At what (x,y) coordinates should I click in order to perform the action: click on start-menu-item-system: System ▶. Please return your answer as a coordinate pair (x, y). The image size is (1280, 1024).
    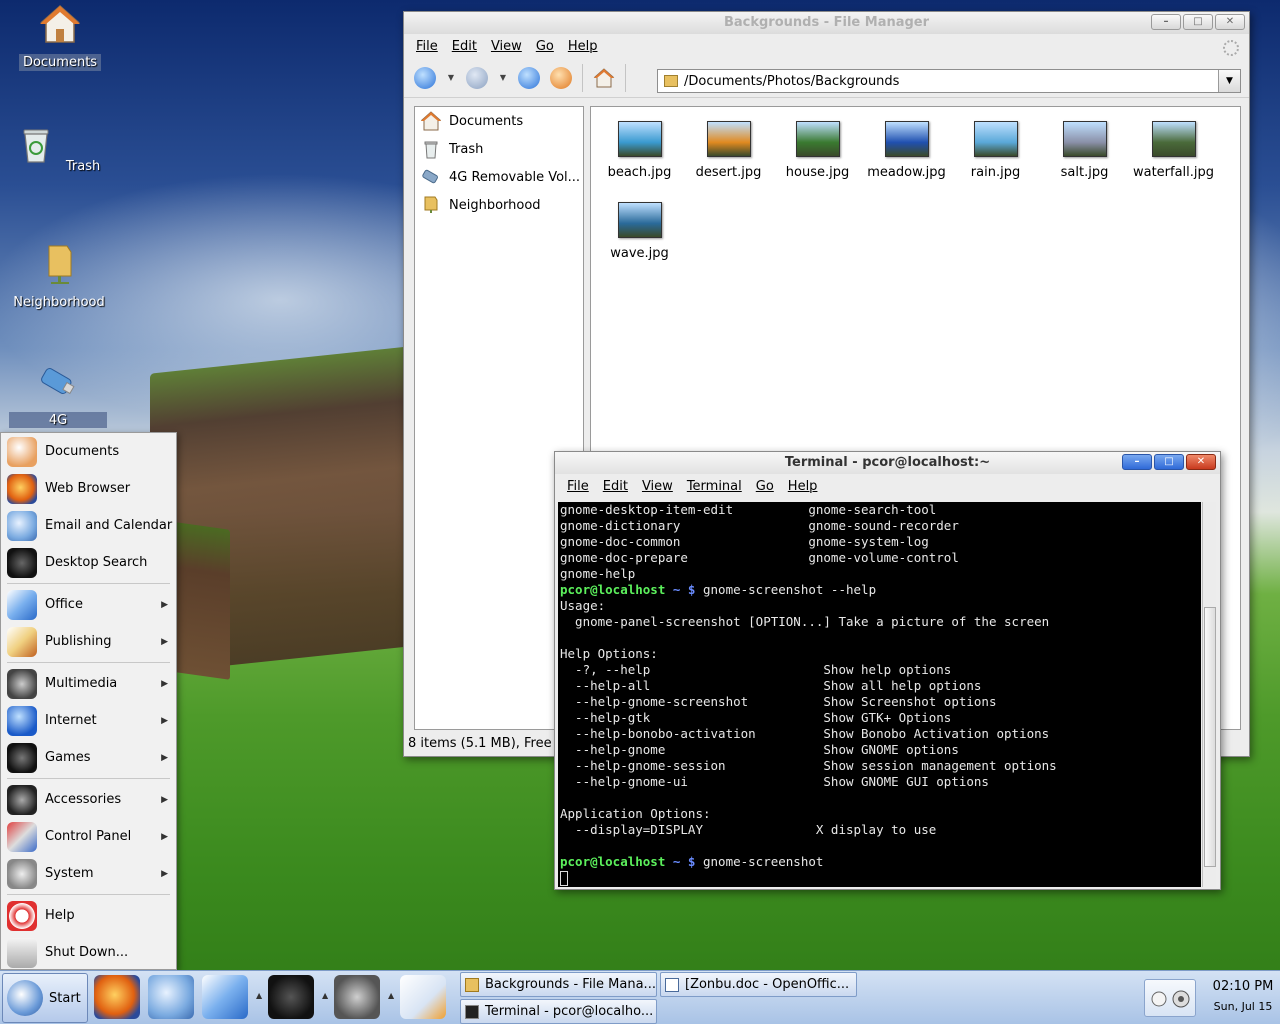
    Looking at the image, I should click on (88, 873).